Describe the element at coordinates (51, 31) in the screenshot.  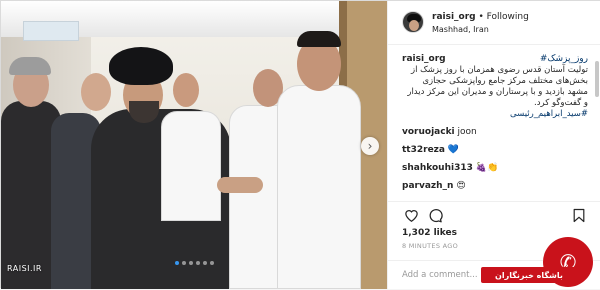
I see `photo-ceiling-light` at that location.